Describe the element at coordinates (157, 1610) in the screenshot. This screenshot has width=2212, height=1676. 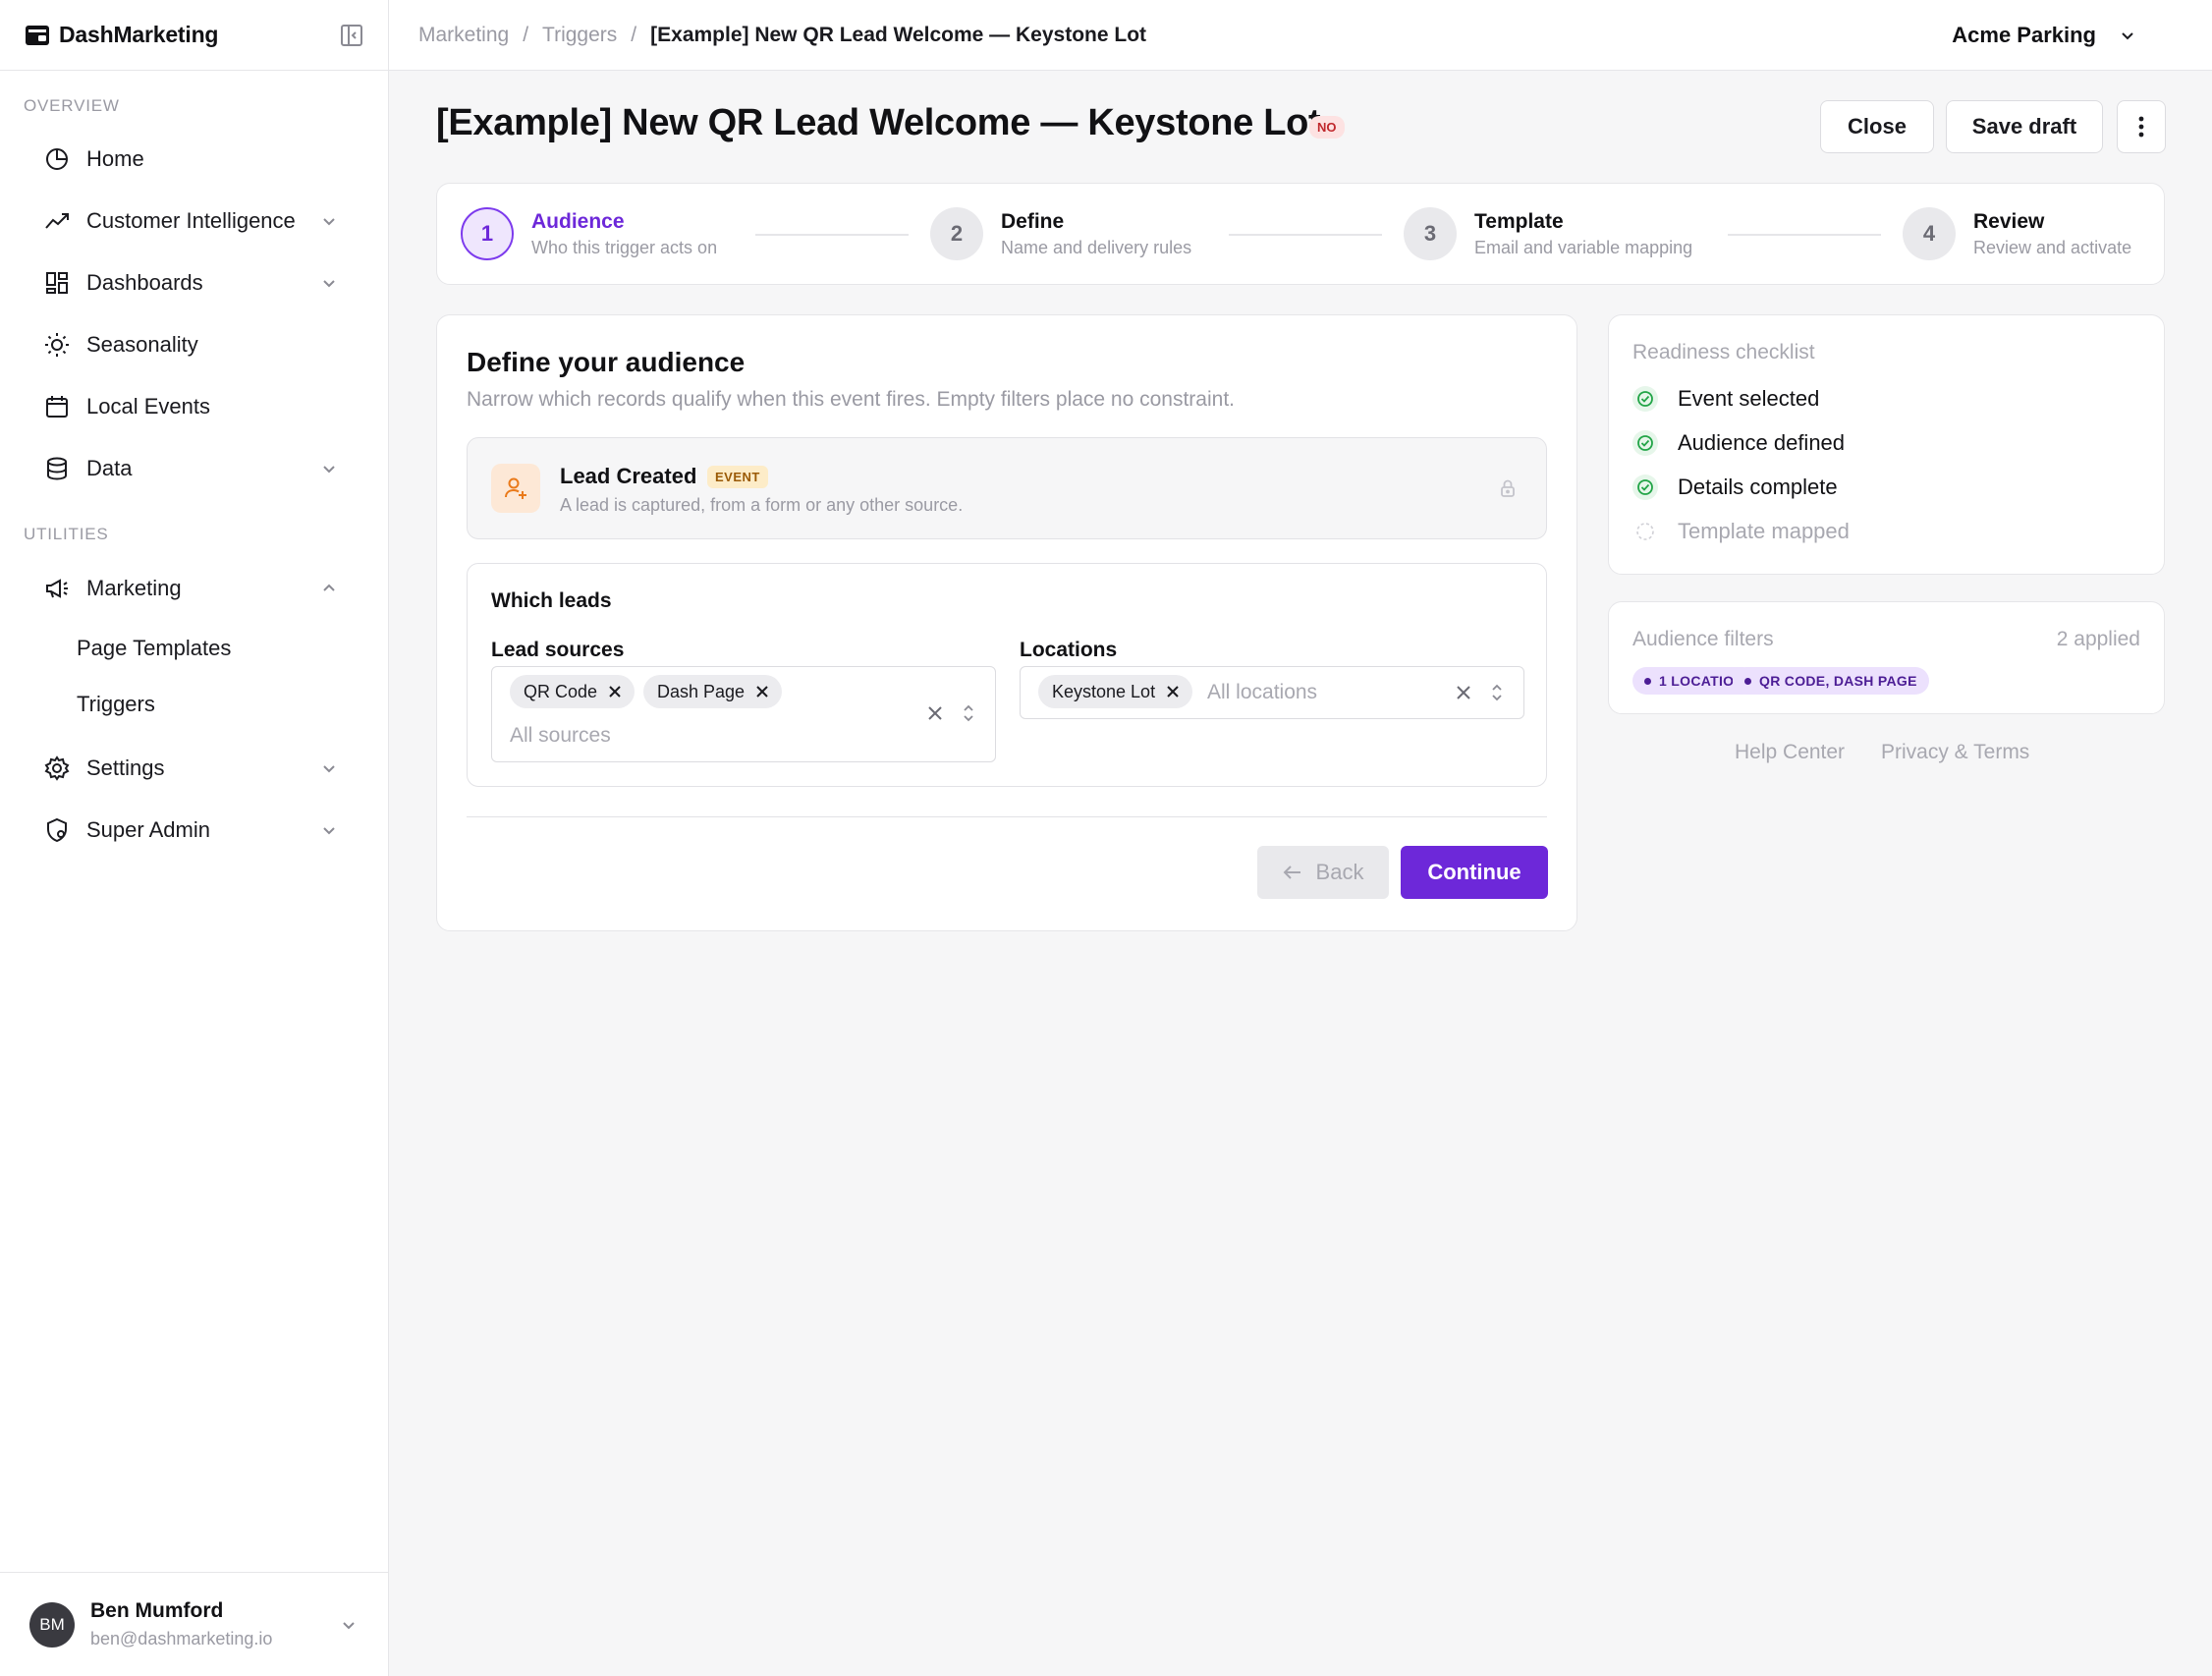
I see `user-name: Ben Mumford` at that location.